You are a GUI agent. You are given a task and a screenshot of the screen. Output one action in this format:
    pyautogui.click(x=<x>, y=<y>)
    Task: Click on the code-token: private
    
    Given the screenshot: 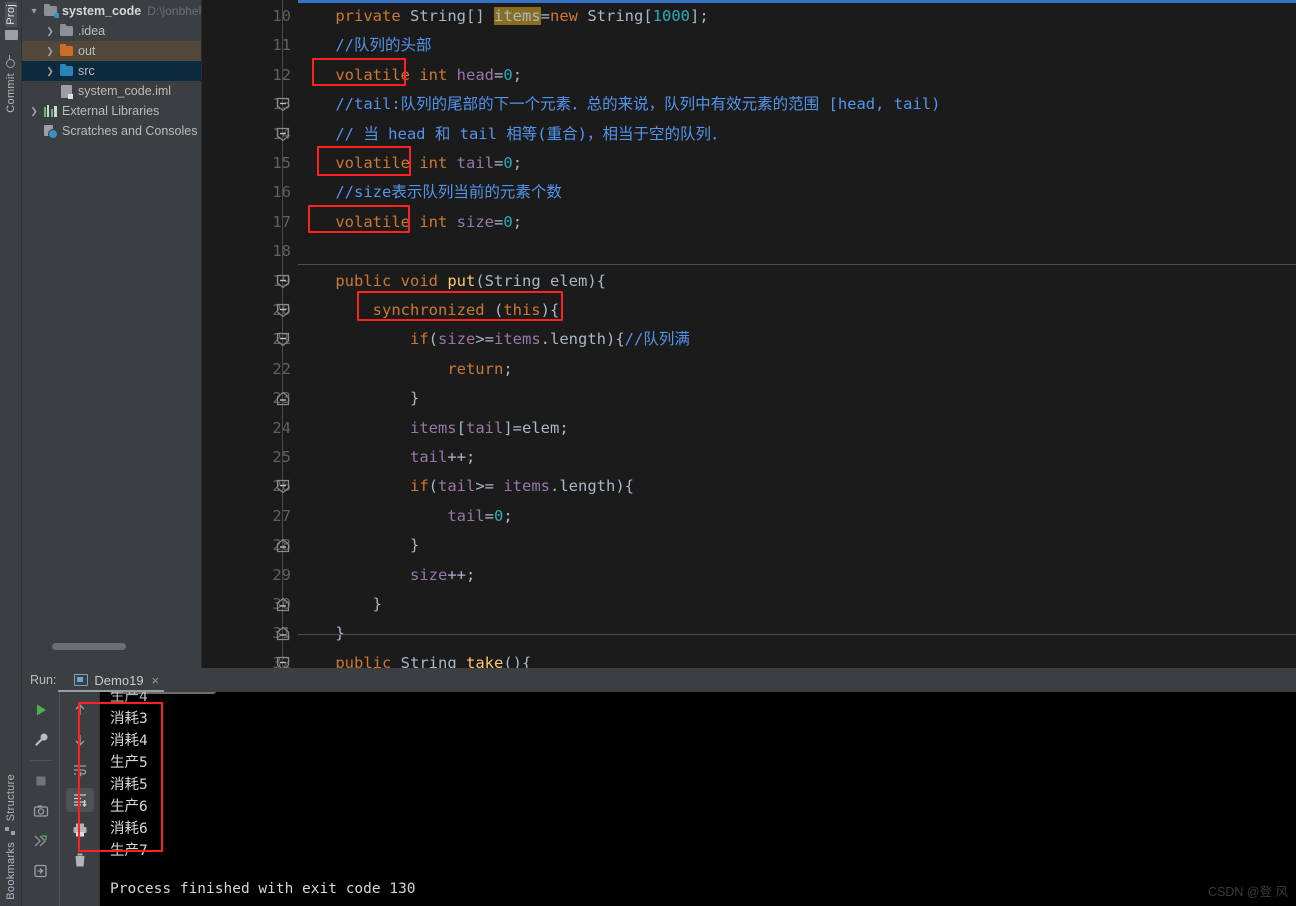 What is the action you would take?
    pyautogui.click(x=368, y=16)
    